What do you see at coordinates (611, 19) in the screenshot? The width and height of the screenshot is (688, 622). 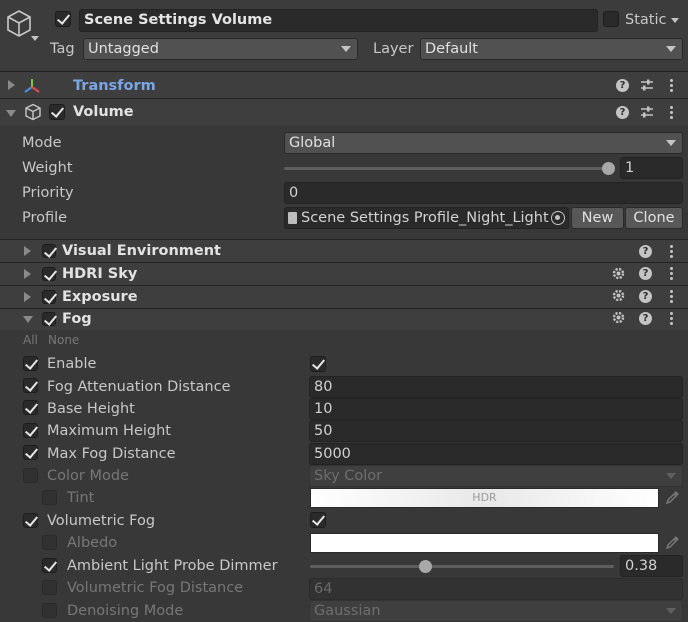 I see `static-checkbox` at bounding box center [611, 19].